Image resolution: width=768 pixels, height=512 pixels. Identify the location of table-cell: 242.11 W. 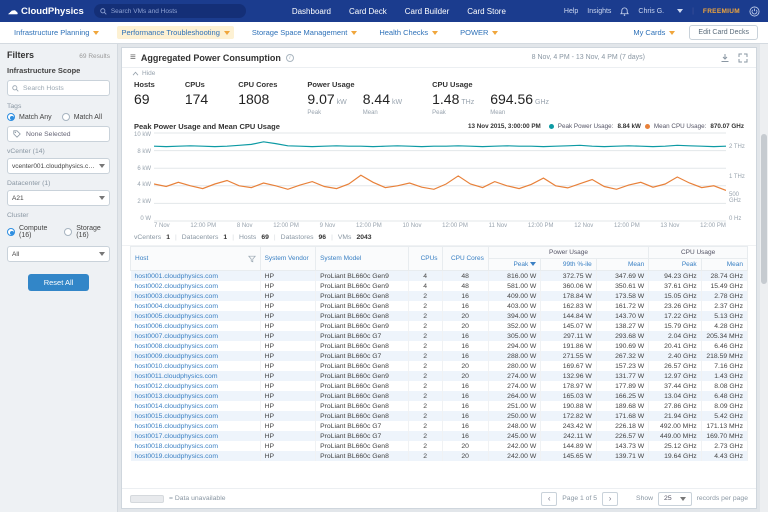
(568, 436).